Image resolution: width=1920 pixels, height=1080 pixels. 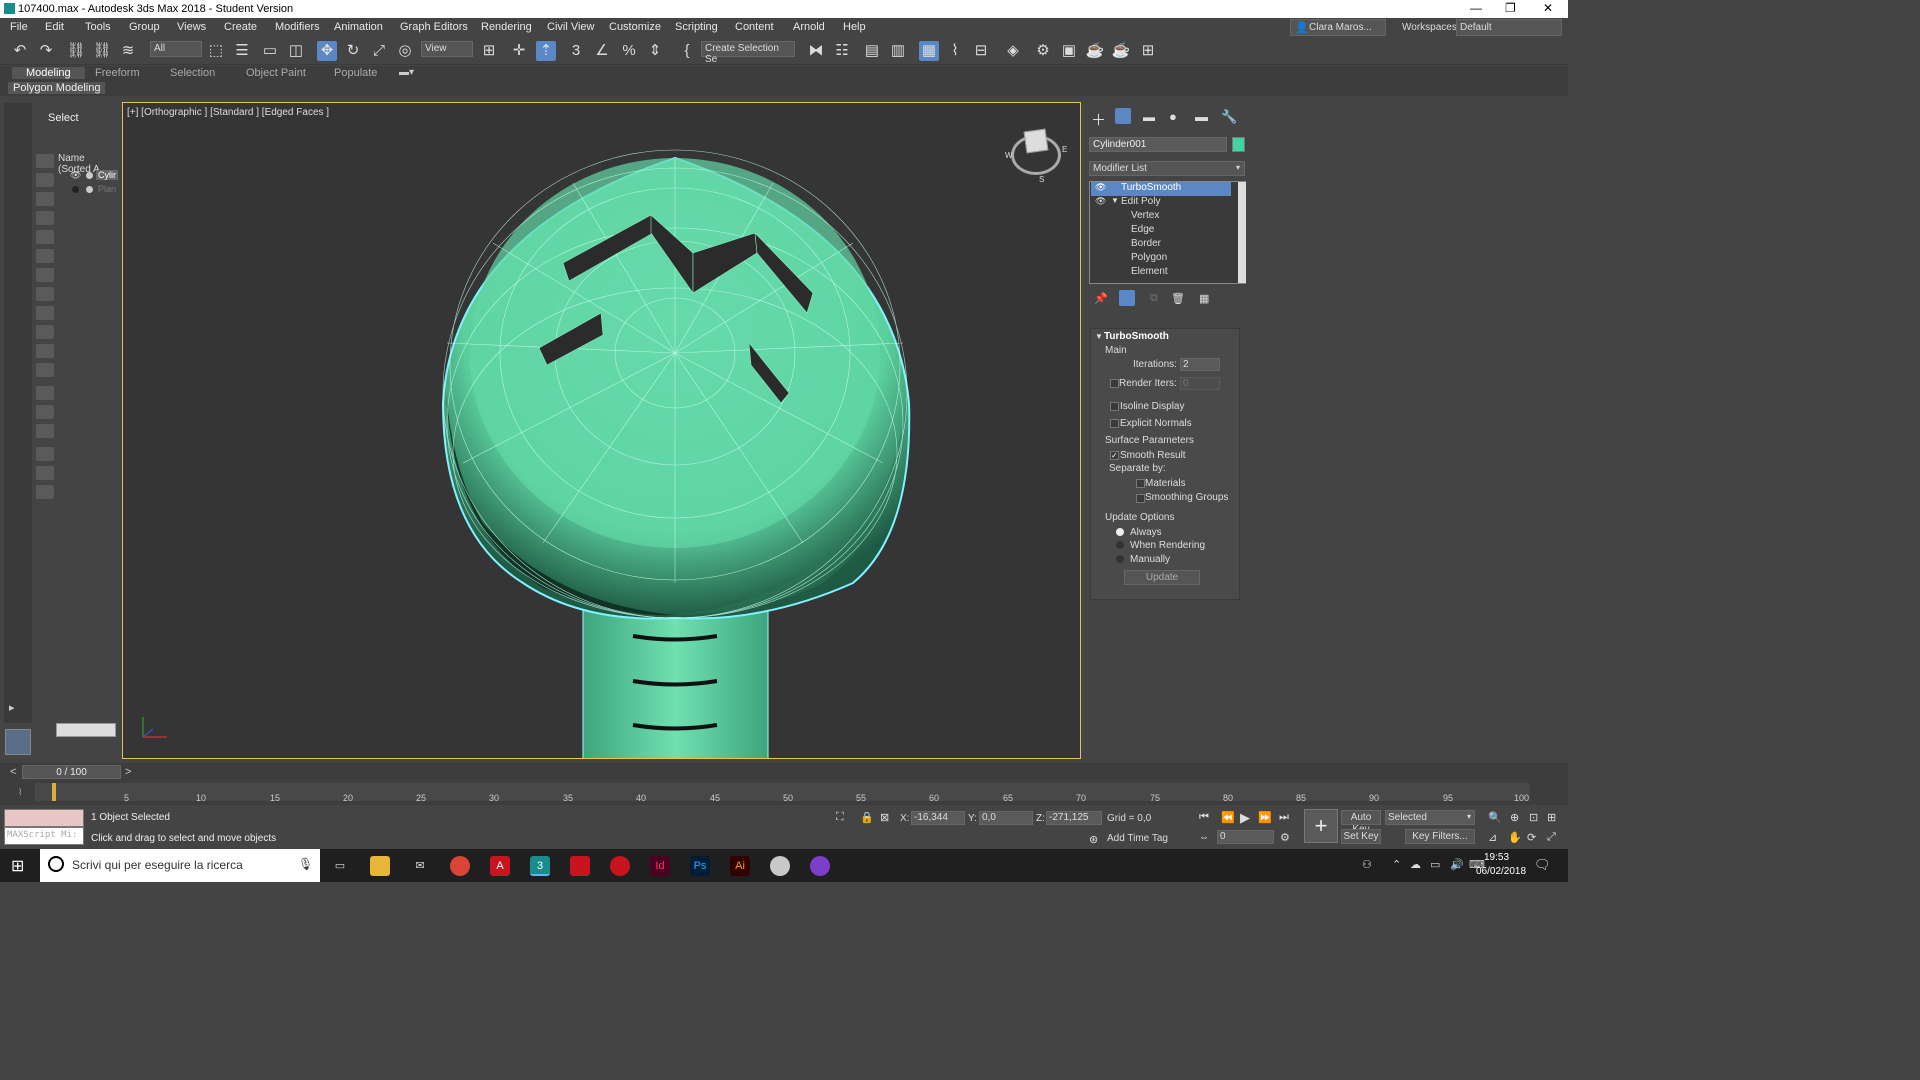 I want to click on always-radio, so click(x=1120, y=532).